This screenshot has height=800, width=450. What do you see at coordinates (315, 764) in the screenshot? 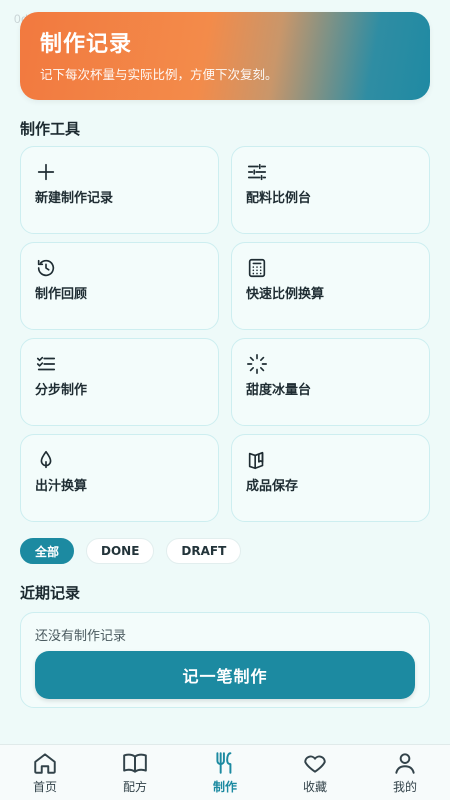
I see `heart-icon` at bounding box center [315, 764].